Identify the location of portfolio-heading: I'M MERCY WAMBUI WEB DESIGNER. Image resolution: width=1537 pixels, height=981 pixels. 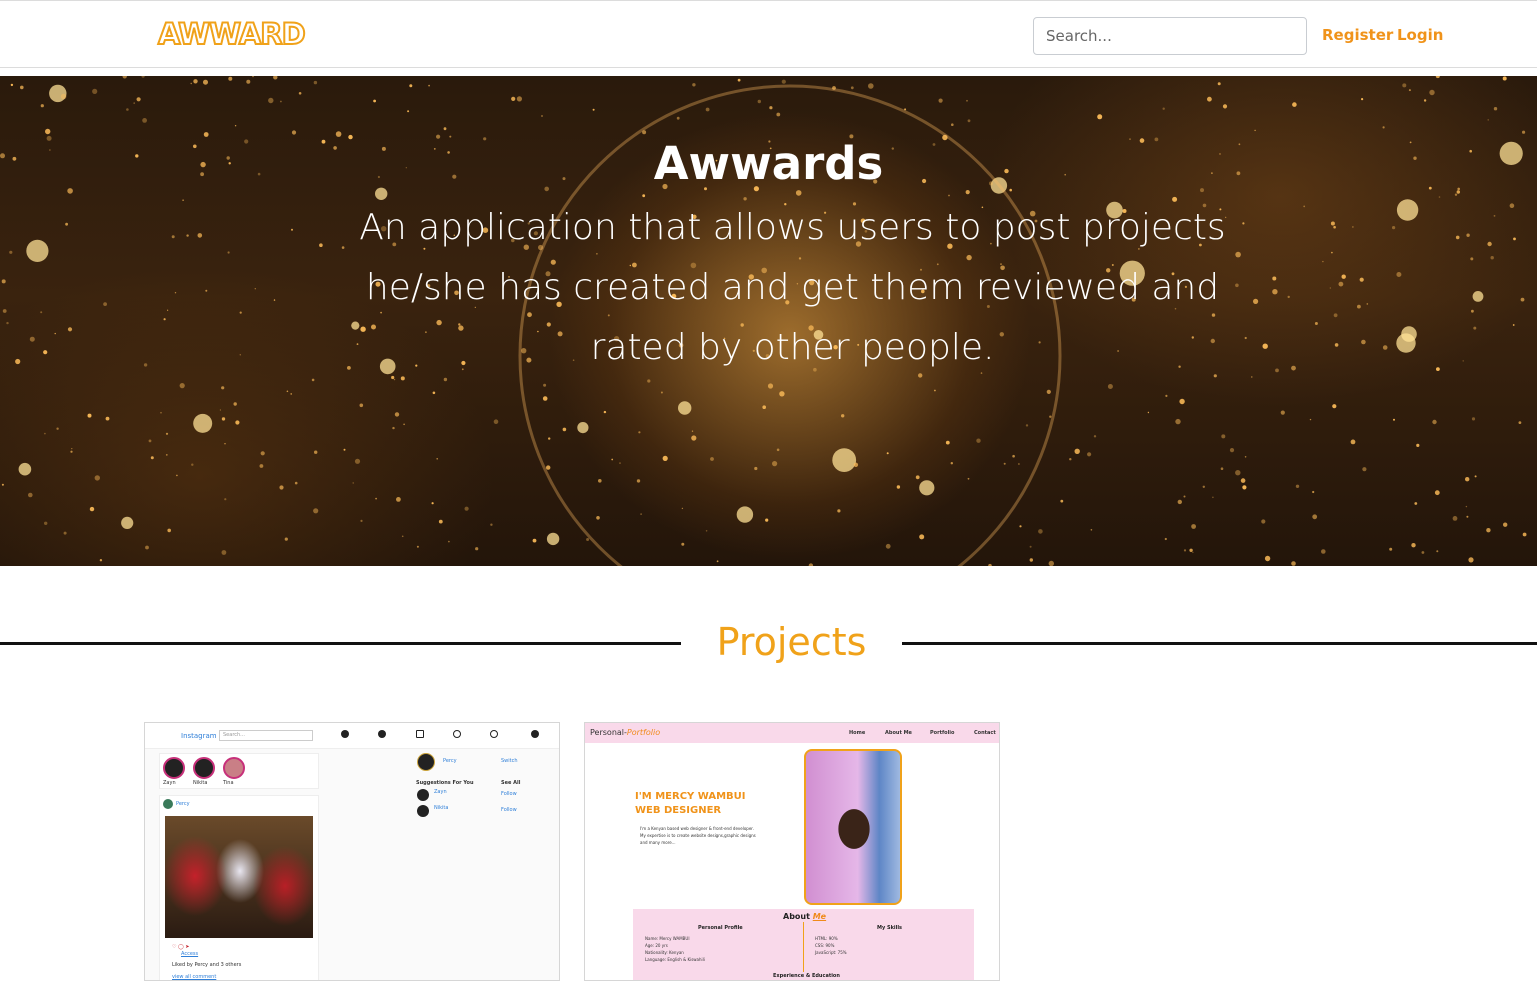
(690, 804).